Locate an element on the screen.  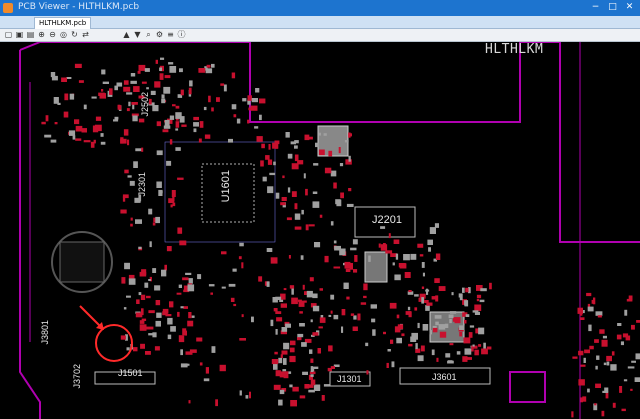
info-icon: ⓘ is located at coordinates (181, 34).